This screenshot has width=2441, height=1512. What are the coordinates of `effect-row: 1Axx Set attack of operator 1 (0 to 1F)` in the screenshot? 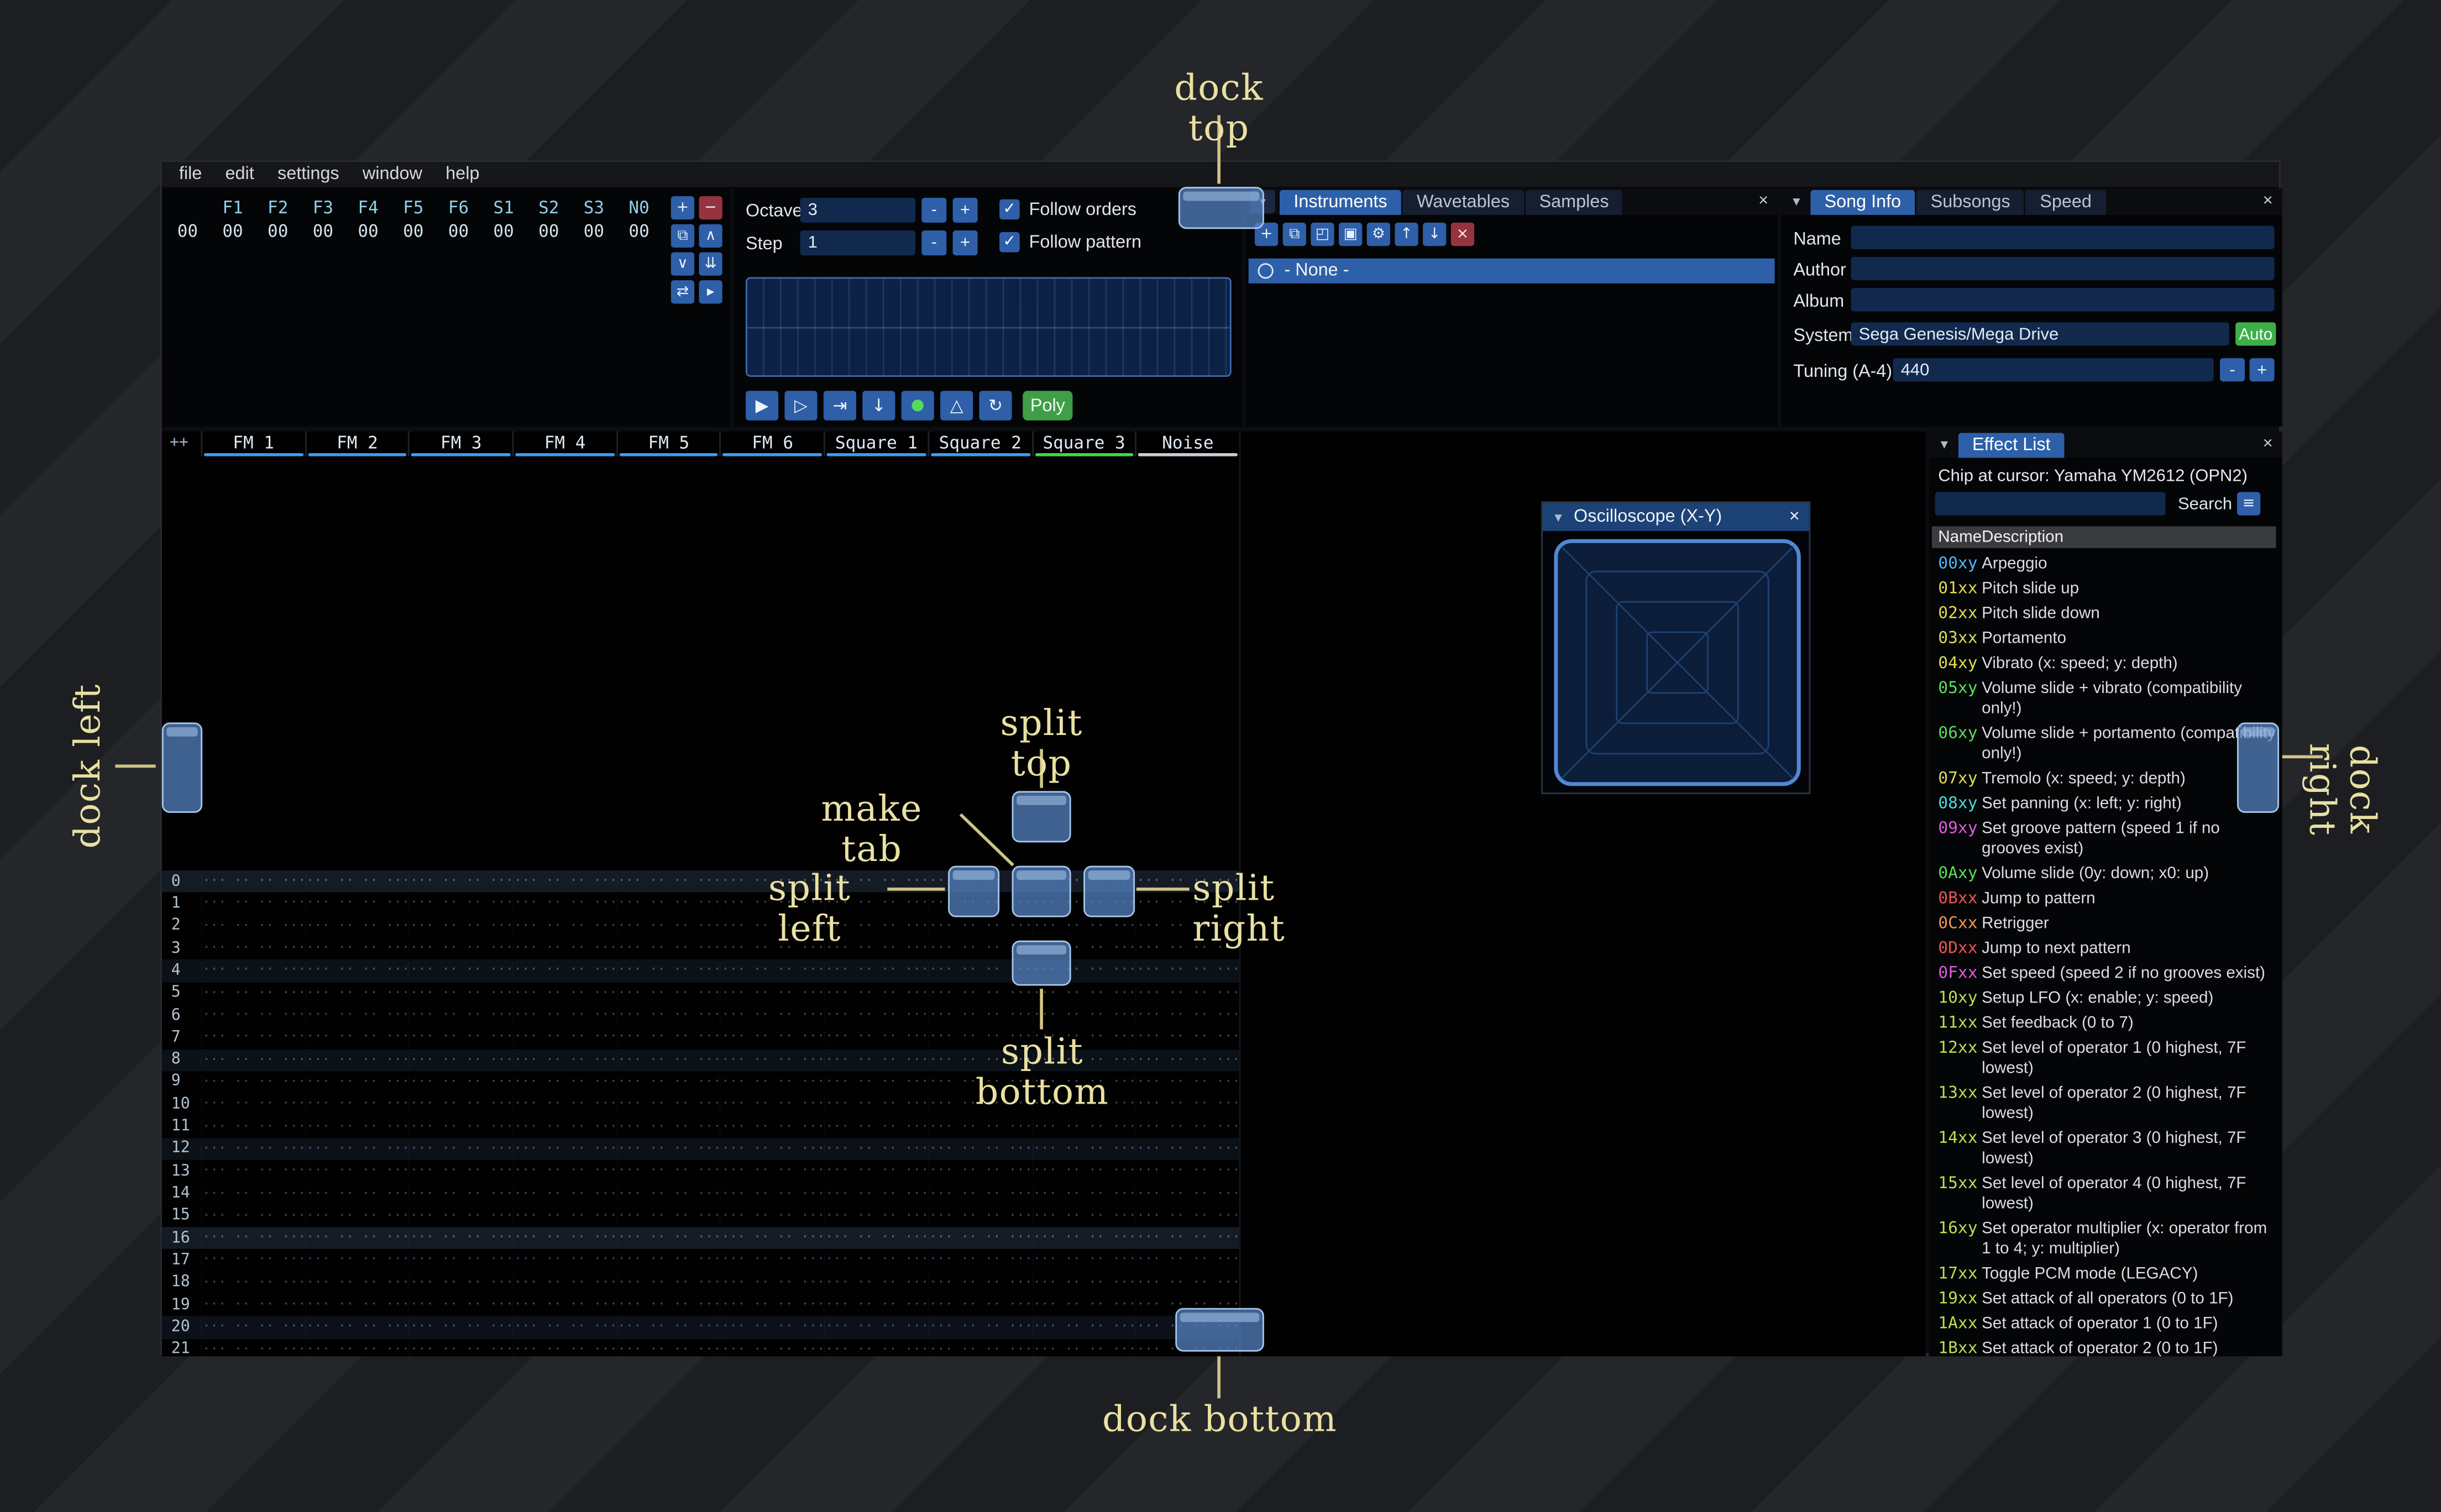 It's located at (2107, 1324).